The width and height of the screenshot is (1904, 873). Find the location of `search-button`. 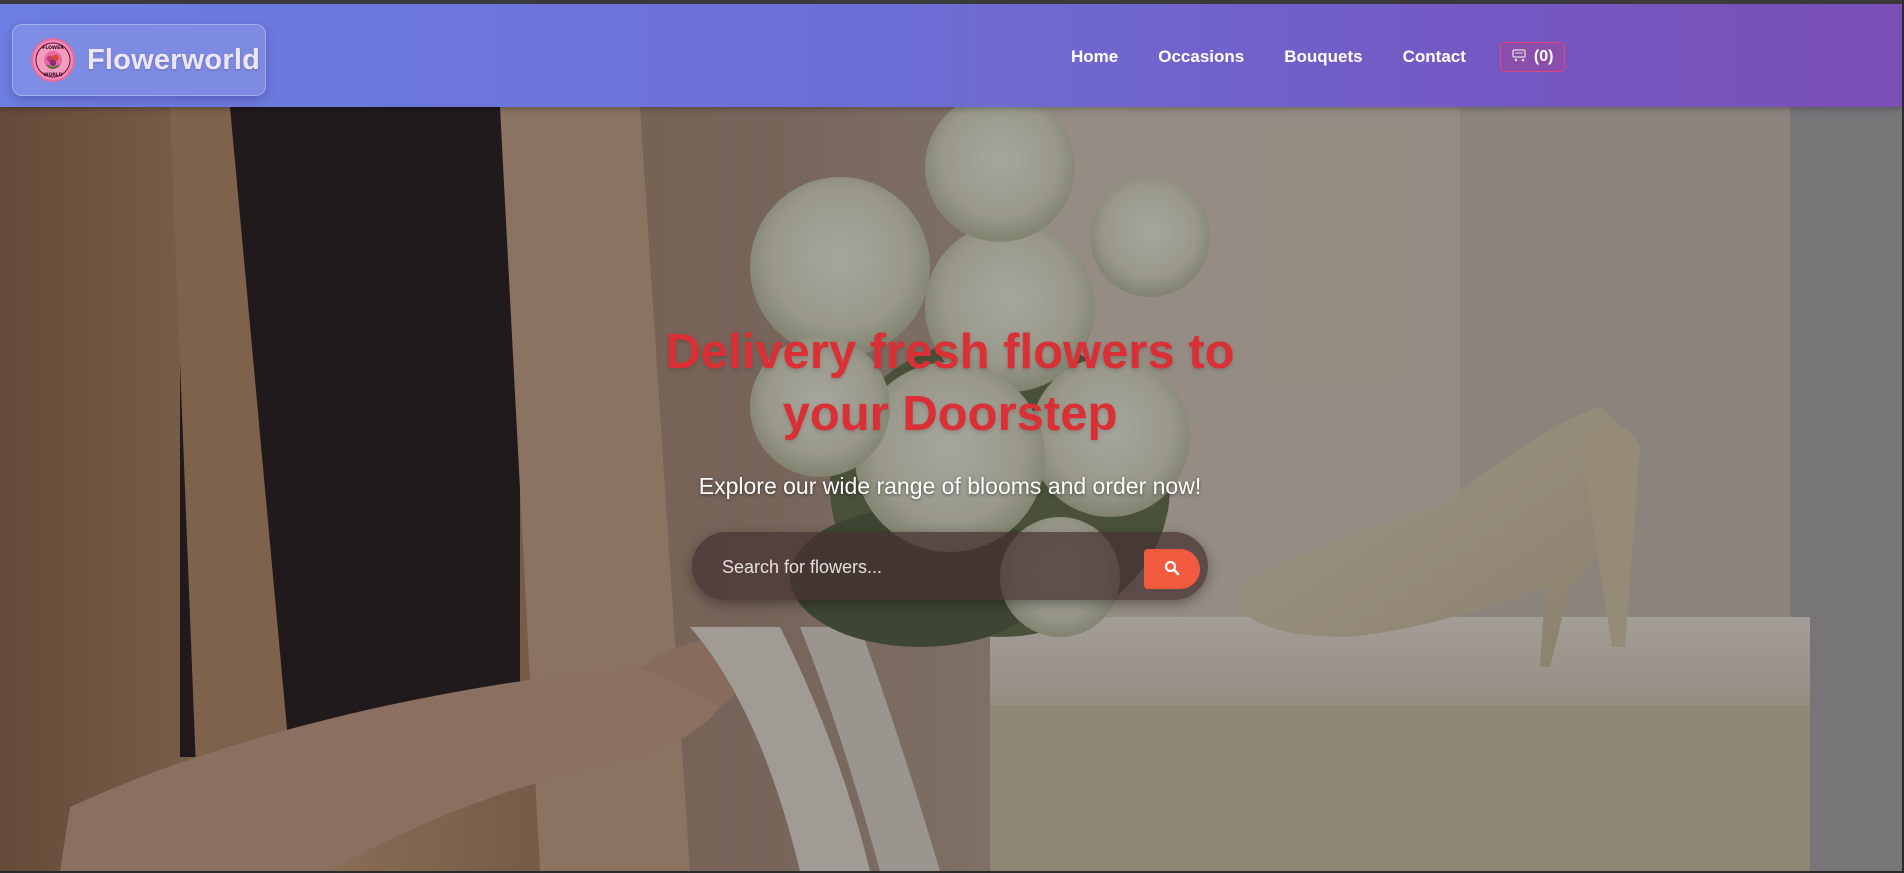

search-button is located at coordinates (1172, 569).